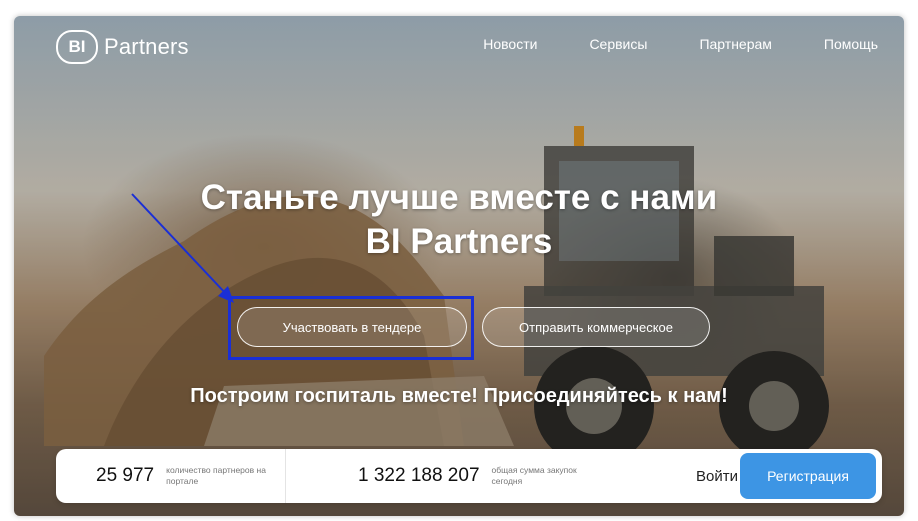  Describe the element at coordinates (182, 248) in the screenshot. I see `annotation-arrow` at that location.